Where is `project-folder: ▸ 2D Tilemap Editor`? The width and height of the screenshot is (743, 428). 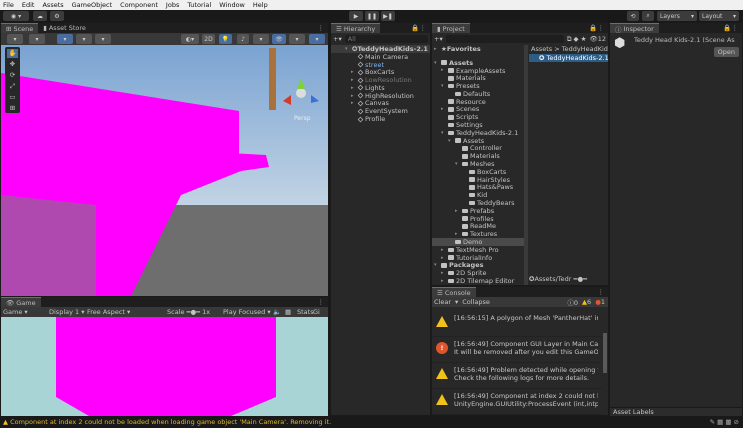 project-folder: ▸ 2D Tilemap Editor is located at coordinates (478, 281).